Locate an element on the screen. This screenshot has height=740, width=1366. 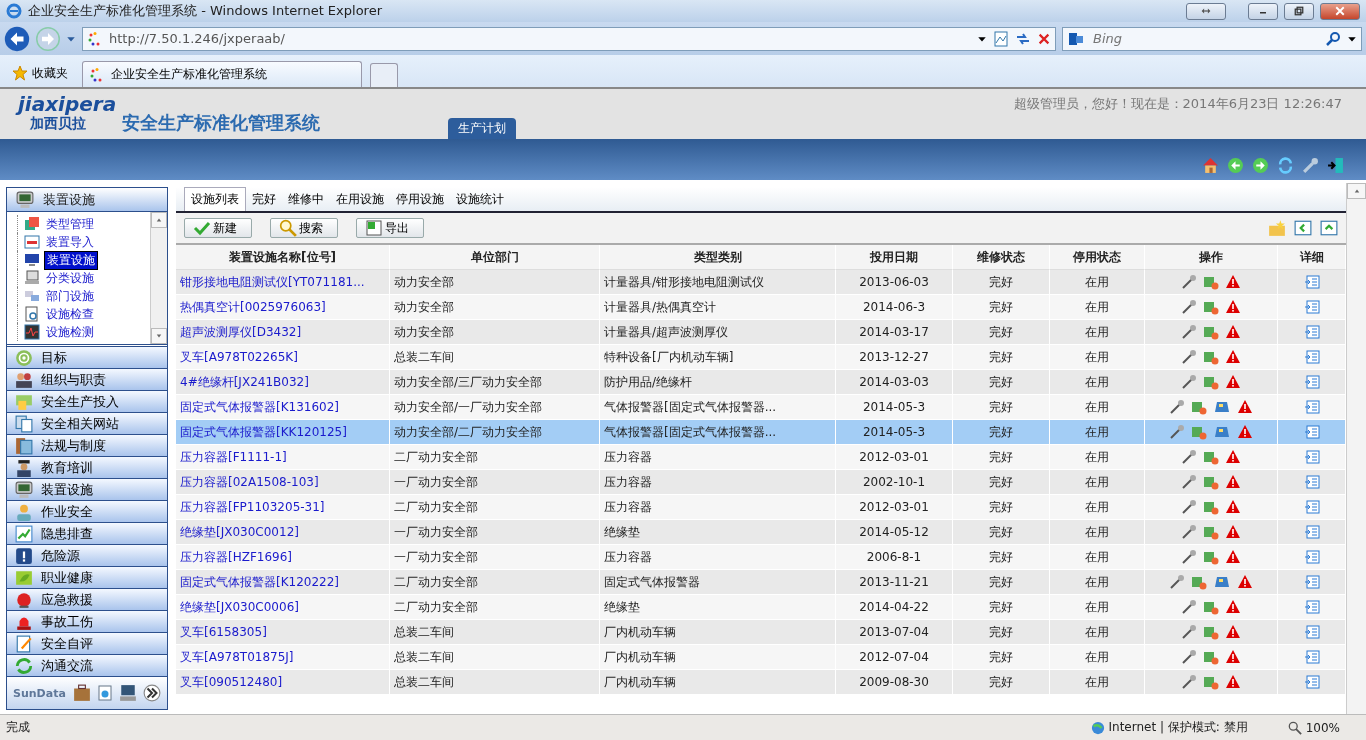
nav-item: 安全自评 is located at coordinates (87, 644).